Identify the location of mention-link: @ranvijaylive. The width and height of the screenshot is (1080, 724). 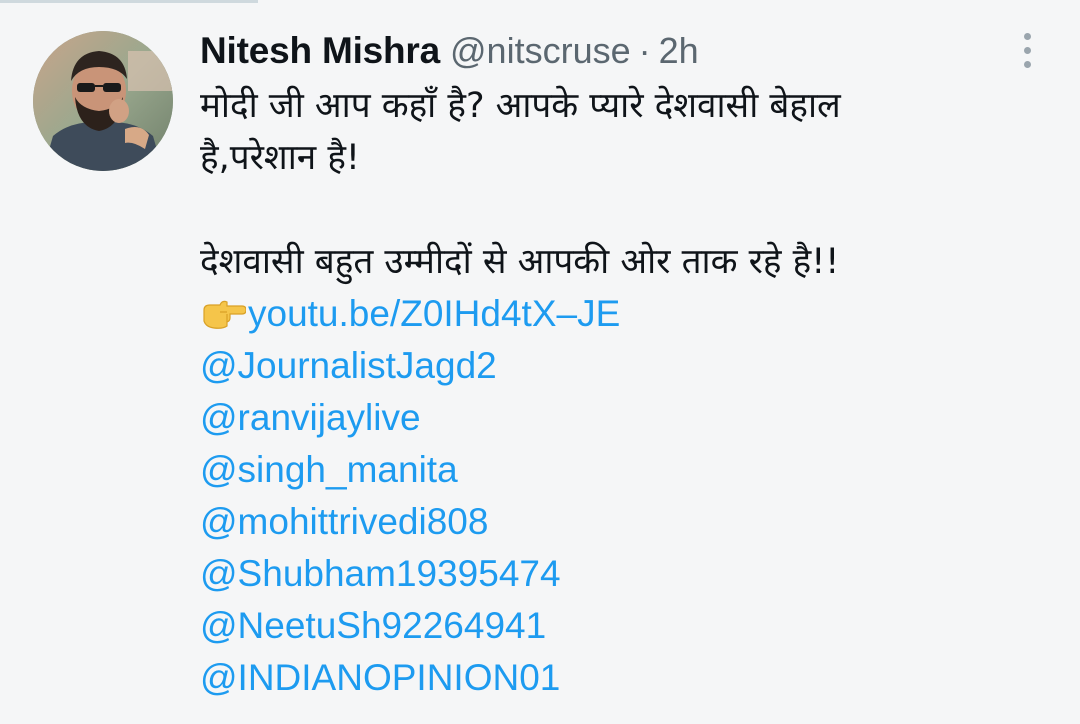
(630, 418).